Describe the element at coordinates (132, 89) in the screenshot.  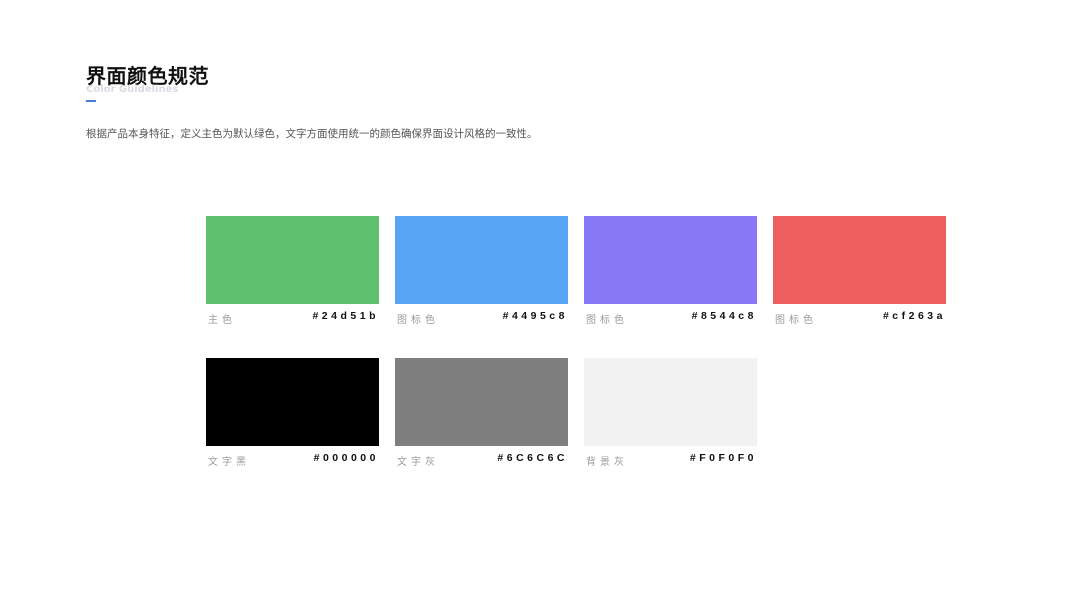
I see `page-subtitle: Color Guidelines` at that location.